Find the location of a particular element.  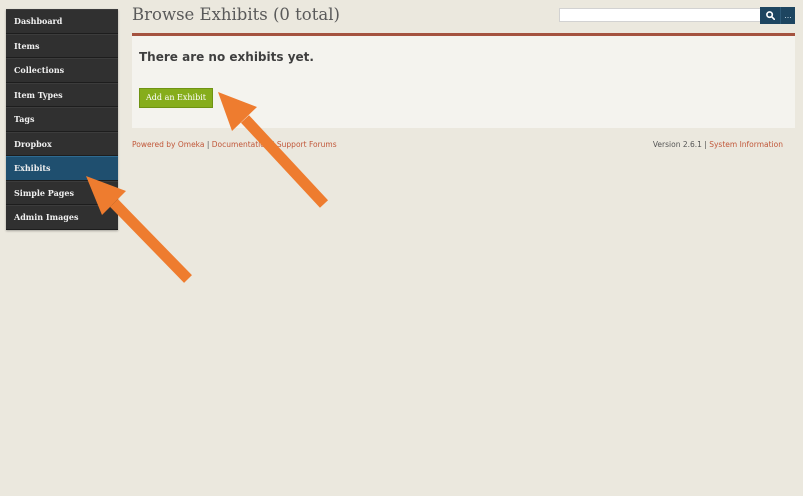

powered-by-omeka-link: Powered by Omeka is located at coordinates (168, 144).